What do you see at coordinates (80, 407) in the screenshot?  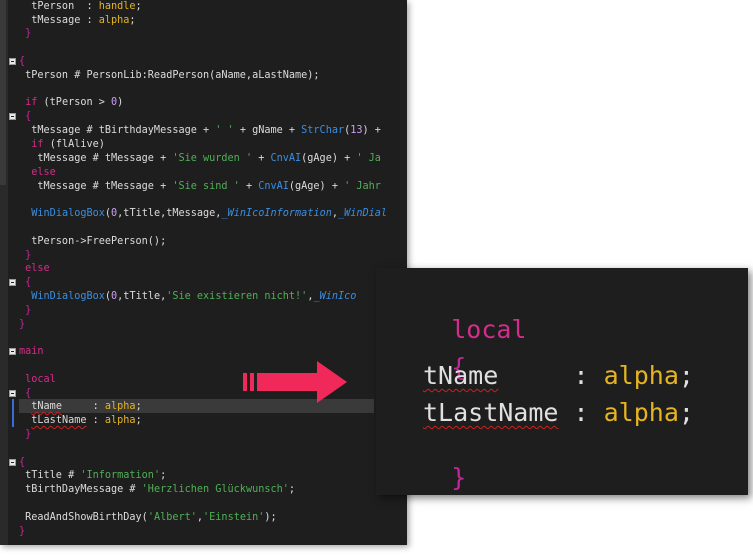 I see `code-line: tName : alpha;` at bounding box center [80, 407].